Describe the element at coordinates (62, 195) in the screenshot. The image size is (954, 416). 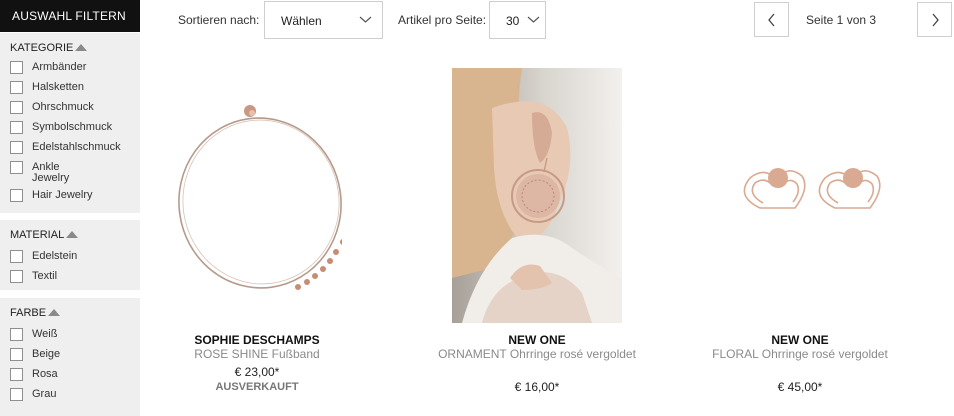
I see `filter-option-label: Hair Jewelry` at that location.